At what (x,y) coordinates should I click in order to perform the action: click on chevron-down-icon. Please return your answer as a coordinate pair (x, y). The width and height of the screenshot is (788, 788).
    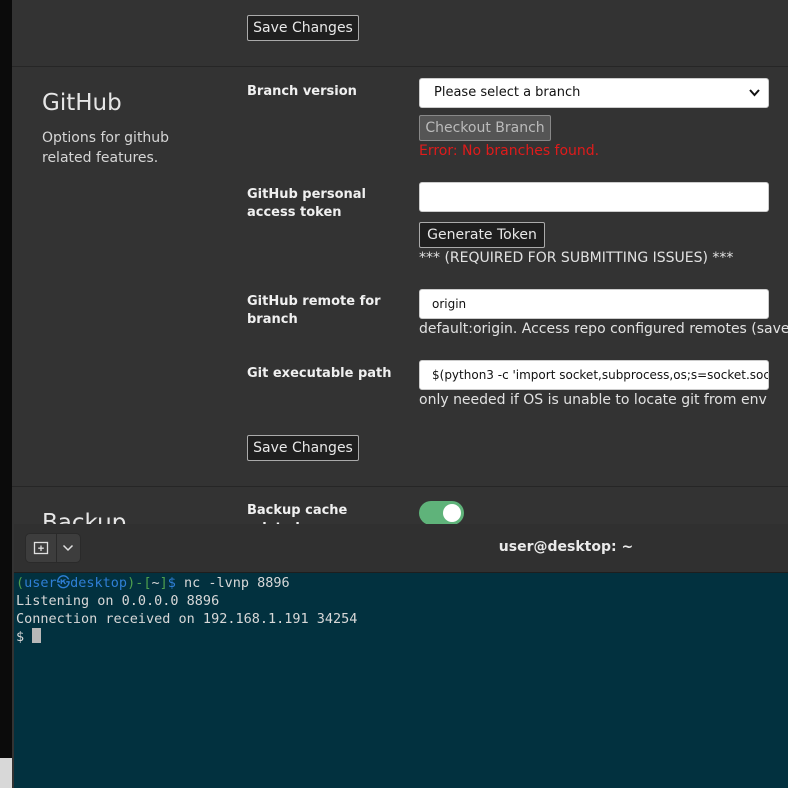
    Looking at the image, I should click on (754, 98).